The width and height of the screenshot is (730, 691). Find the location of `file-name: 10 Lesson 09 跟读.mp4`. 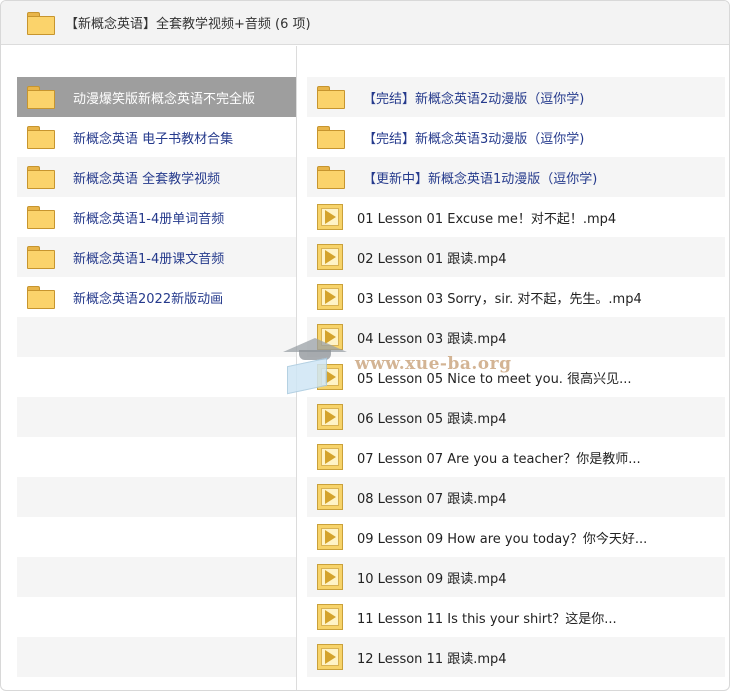

file-name: 10 Lesson 09 跟读.mp4 is located at coordinates (432, 579).